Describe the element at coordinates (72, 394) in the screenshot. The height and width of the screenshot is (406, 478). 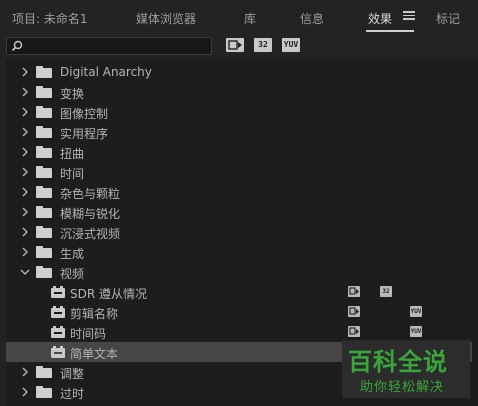
I see `folder-label: 过时` at that location.